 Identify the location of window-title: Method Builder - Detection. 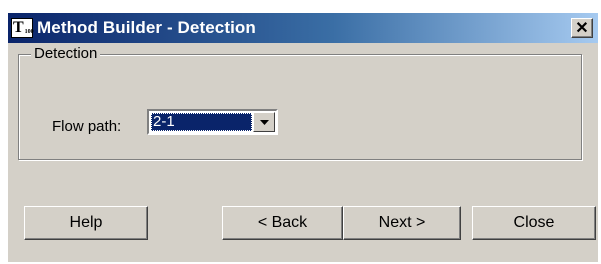
(146, 27).